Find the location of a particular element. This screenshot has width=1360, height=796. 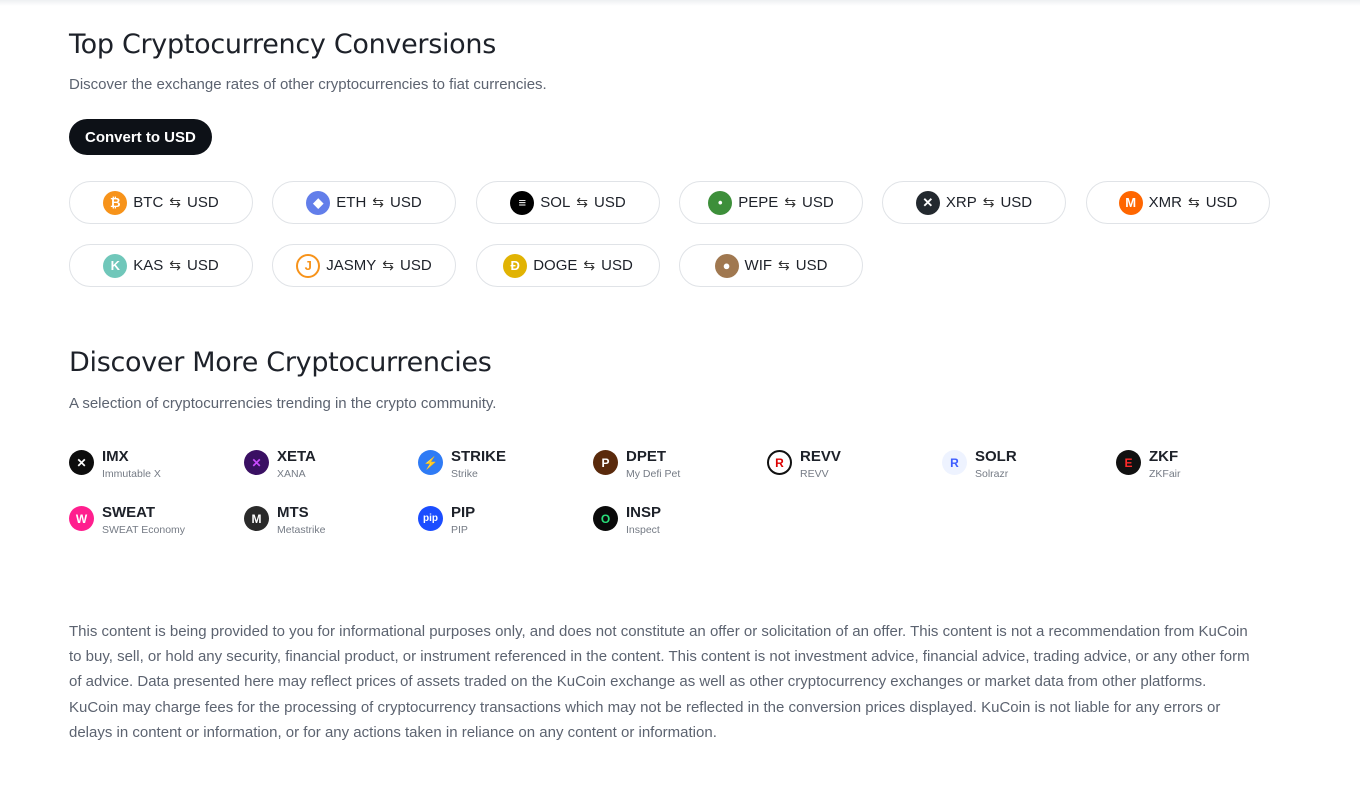

coin-text: ZKF ZKFair is located at coordinates (1165, 464).